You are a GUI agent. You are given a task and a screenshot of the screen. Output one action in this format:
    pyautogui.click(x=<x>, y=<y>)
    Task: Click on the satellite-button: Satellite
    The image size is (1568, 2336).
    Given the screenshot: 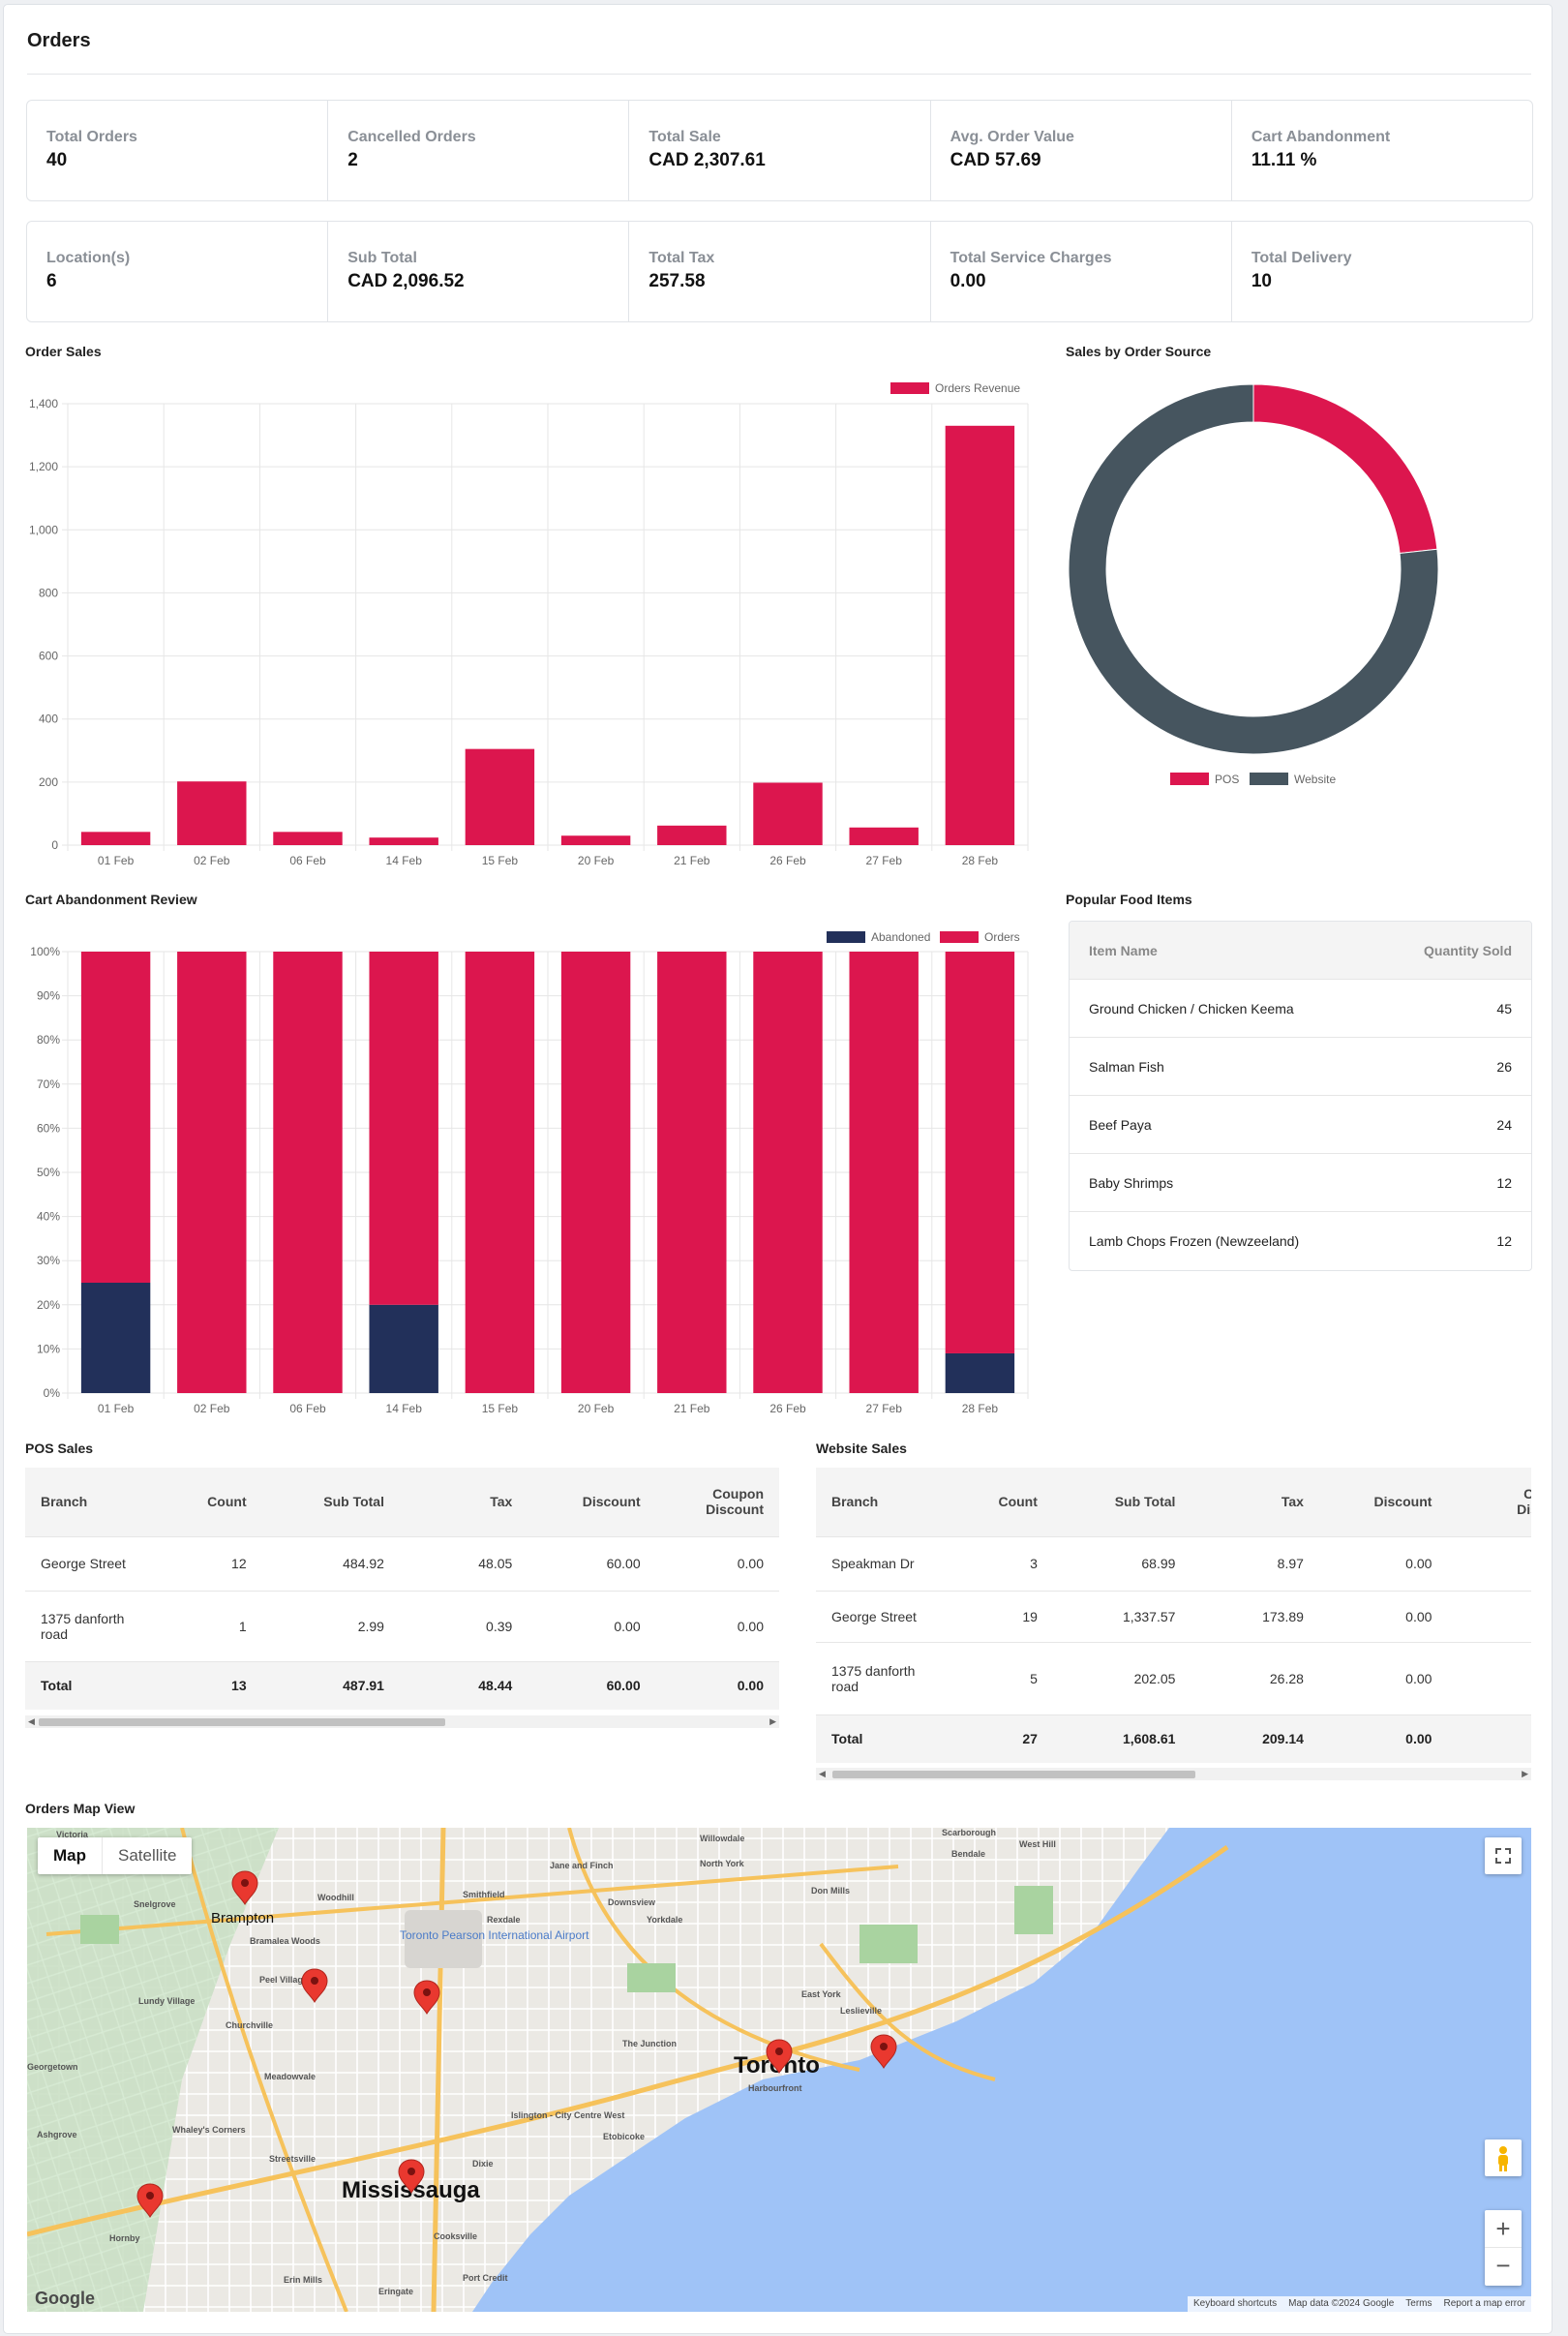 What is the action you would take?
    pyautogui.click(x=147, y=1855)
    